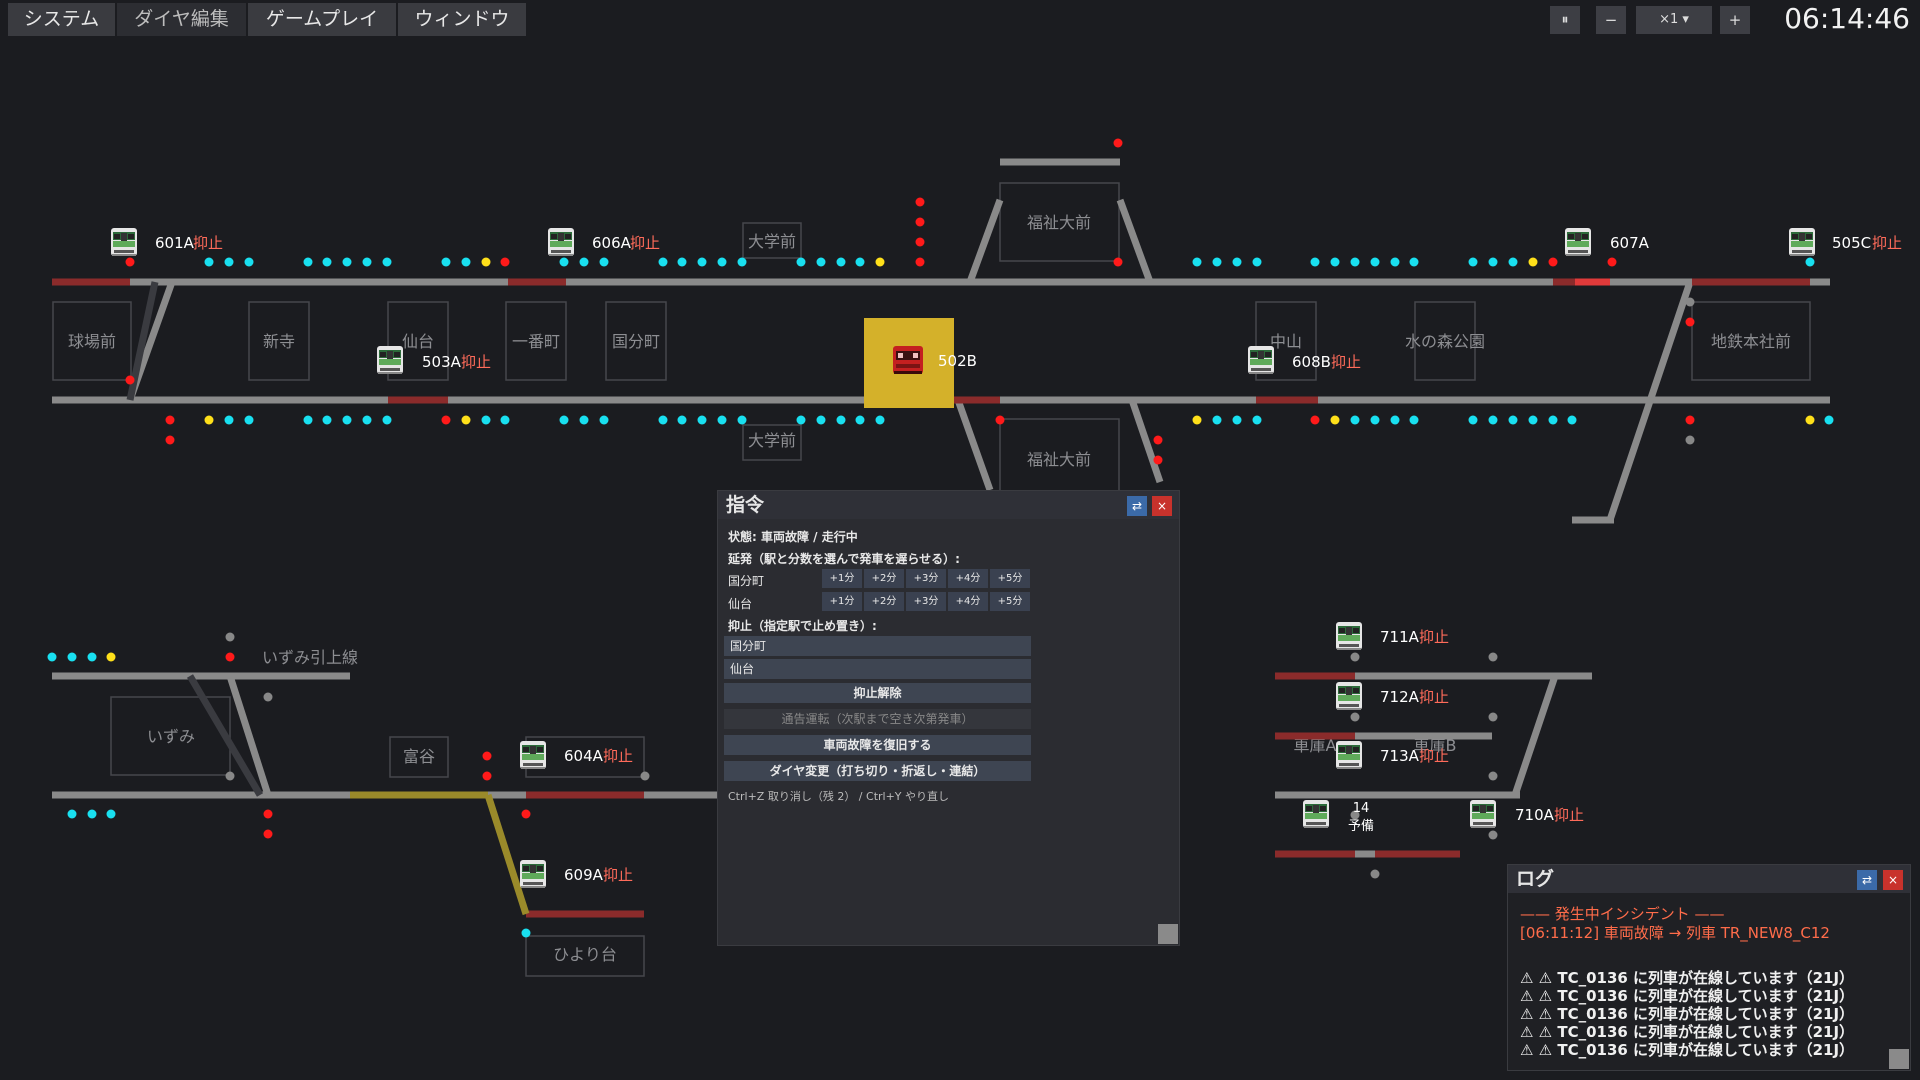 The image size is (1920, 1080). What do you see at coordinates (948, 505) in the screenshot?
I see `command-window-header: 指令 ⇄ ×` at bounding box center [948, 505].